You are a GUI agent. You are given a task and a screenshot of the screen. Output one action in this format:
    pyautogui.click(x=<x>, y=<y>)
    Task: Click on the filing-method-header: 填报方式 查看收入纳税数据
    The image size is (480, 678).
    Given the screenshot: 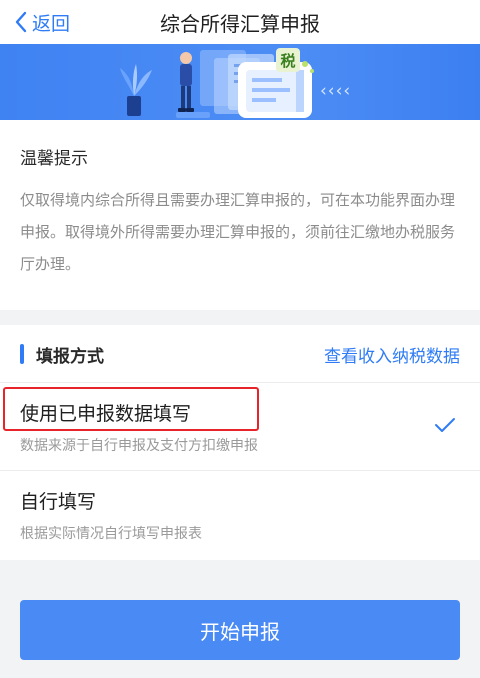 What is the action you would take?
    pyautogui.click(x=240, y=354)
    